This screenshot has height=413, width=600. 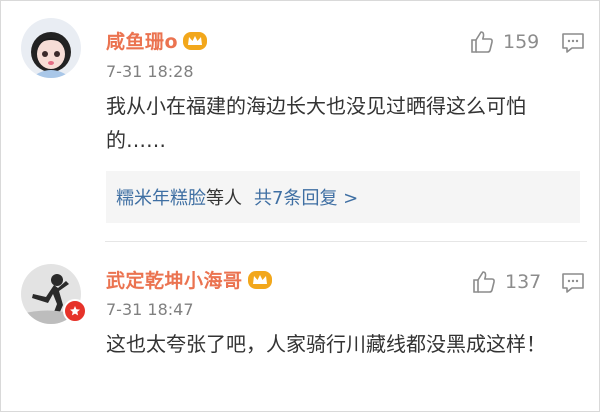 What do you see at coordinates (51, 48) in the screenshot?
I see `avatar` at bounding box center [51, 48].